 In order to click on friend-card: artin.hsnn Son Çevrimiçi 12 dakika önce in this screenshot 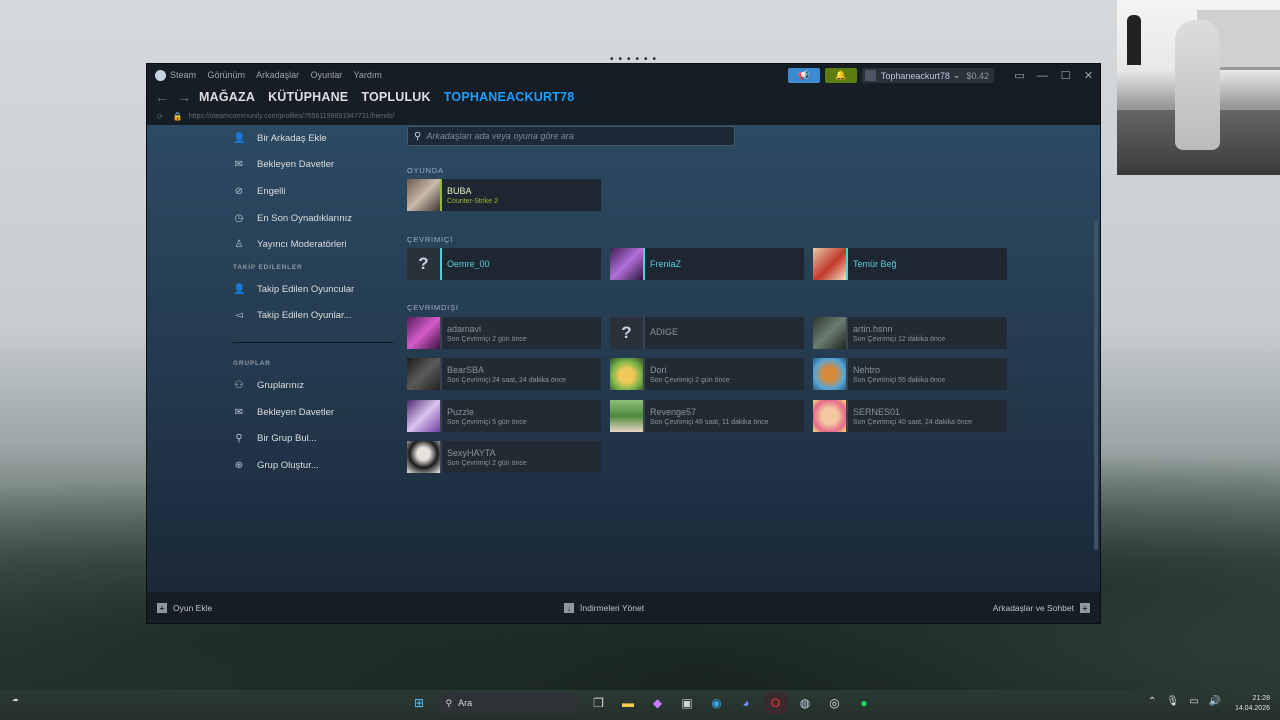, I will do `click(910, 333)`.